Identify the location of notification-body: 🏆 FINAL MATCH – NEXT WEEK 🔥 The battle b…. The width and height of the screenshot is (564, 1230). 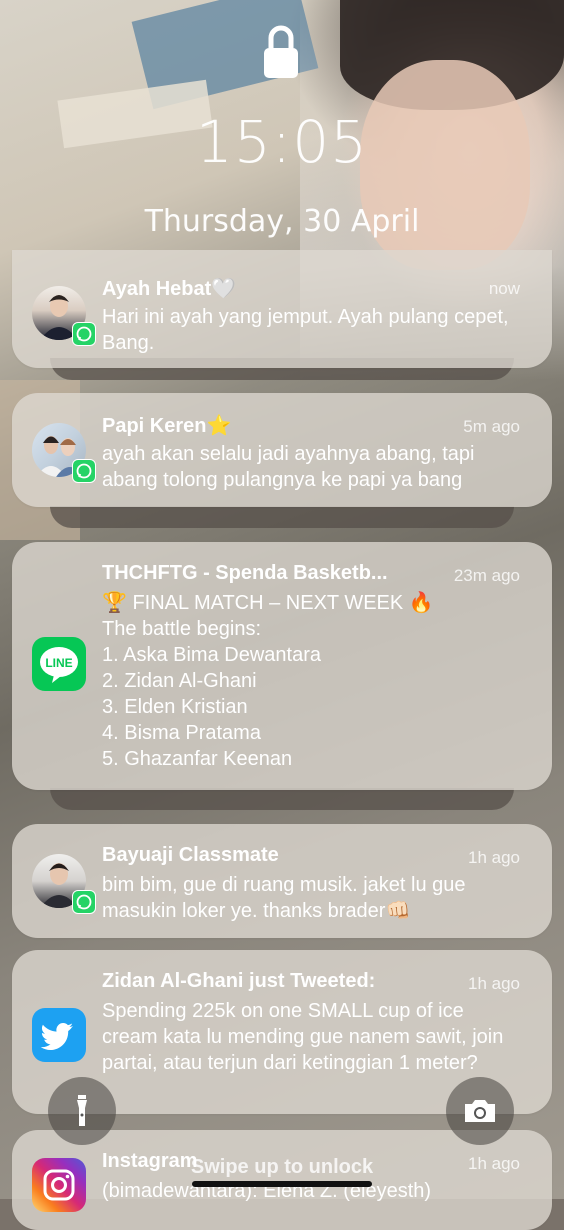
(312, 681).